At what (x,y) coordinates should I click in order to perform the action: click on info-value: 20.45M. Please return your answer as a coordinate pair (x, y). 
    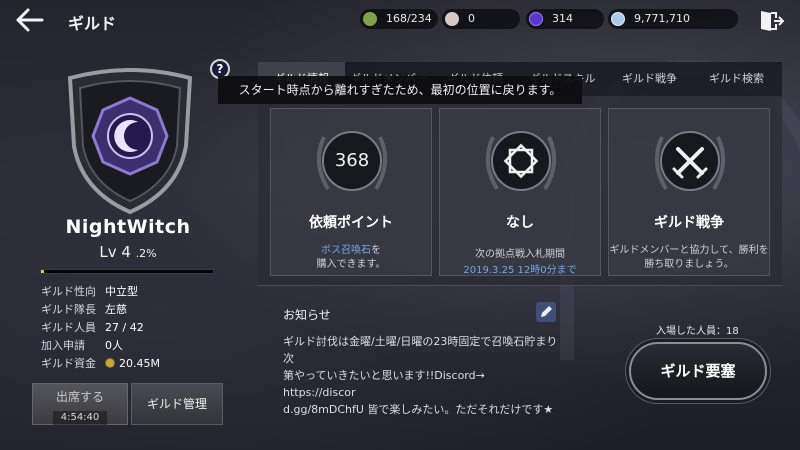
    Looking at the image, I should click on (132, 364).